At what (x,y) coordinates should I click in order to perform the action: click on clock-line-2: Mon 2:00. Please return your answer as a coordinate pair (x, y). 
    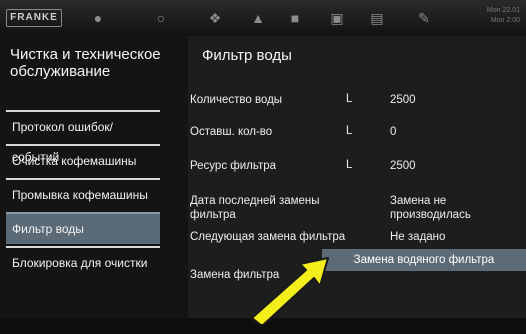
    Looking at the image, I should click on (505, 20).